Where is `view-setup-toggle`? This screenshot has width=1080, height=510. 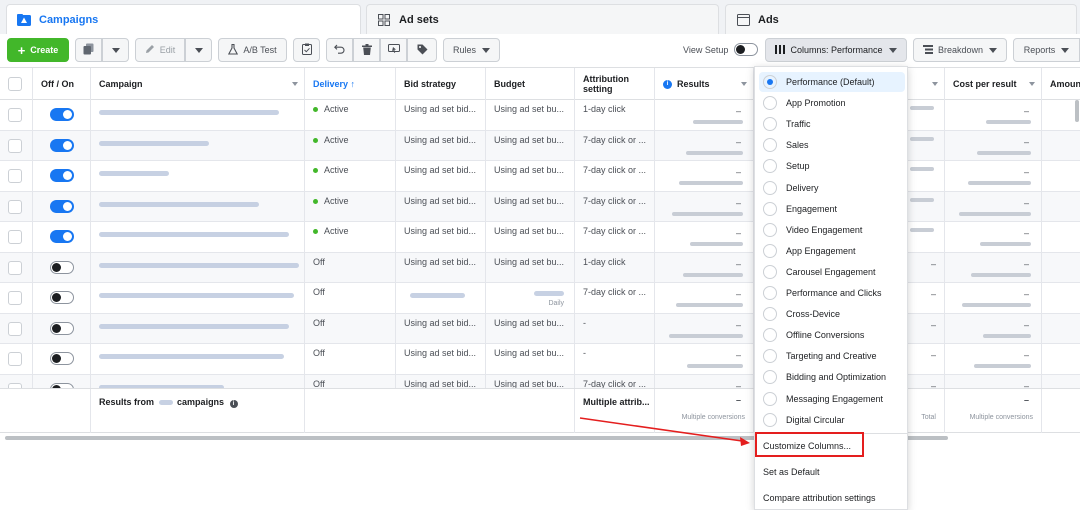
view-setup-toggle is located at coordinates (746, 49).